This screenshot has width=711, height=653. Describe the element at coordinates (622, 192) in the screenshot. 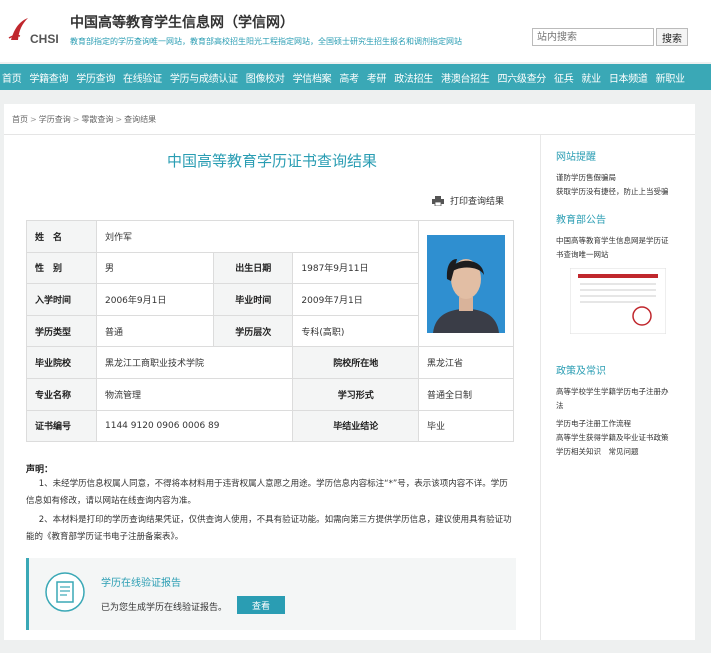

I see `sidebar-link: 获取学历没有捷径，防止上当受骗` at that location.